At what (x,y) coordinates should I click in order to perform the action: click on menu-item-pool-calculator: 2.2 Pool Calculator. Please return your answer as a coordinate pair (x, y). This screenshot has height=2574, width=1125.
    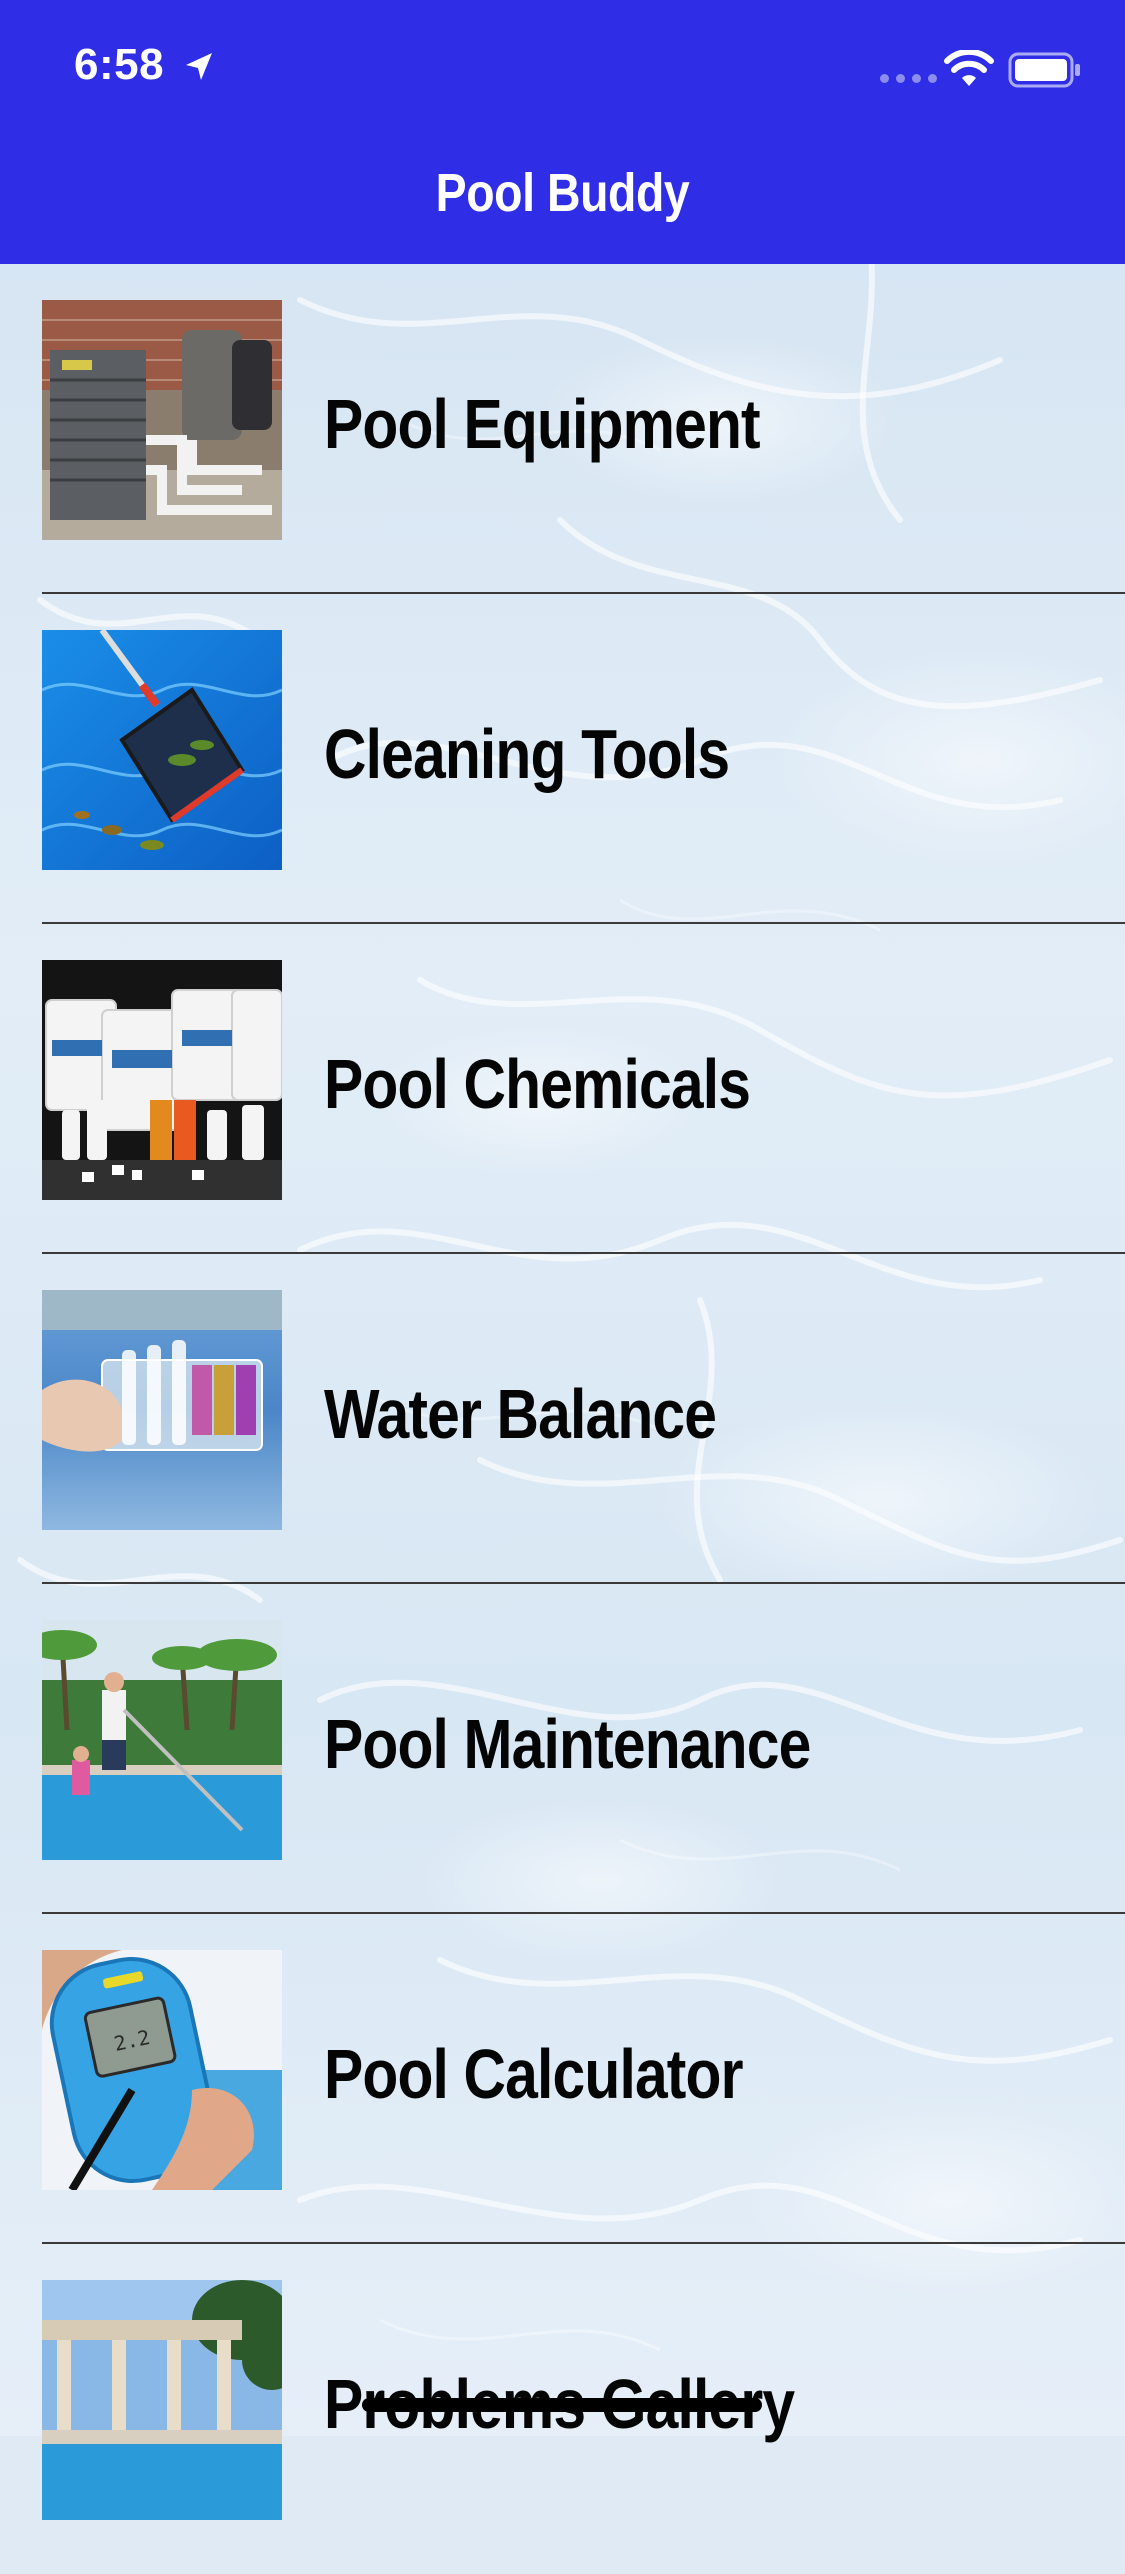
    Looking at the image, I should click on (562, 2079).